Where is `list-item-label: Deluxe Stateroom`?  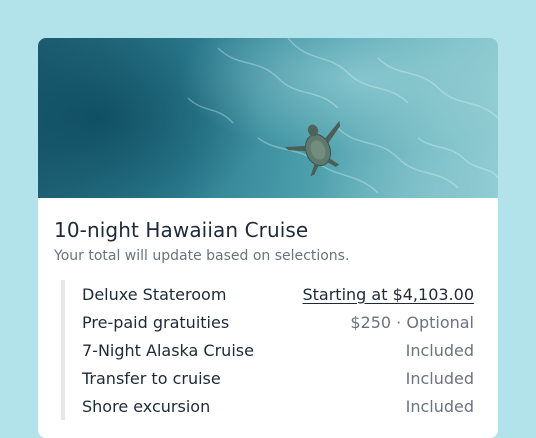 list-item-label: Deluxe Stateroom is located at coordinates (154, 294).